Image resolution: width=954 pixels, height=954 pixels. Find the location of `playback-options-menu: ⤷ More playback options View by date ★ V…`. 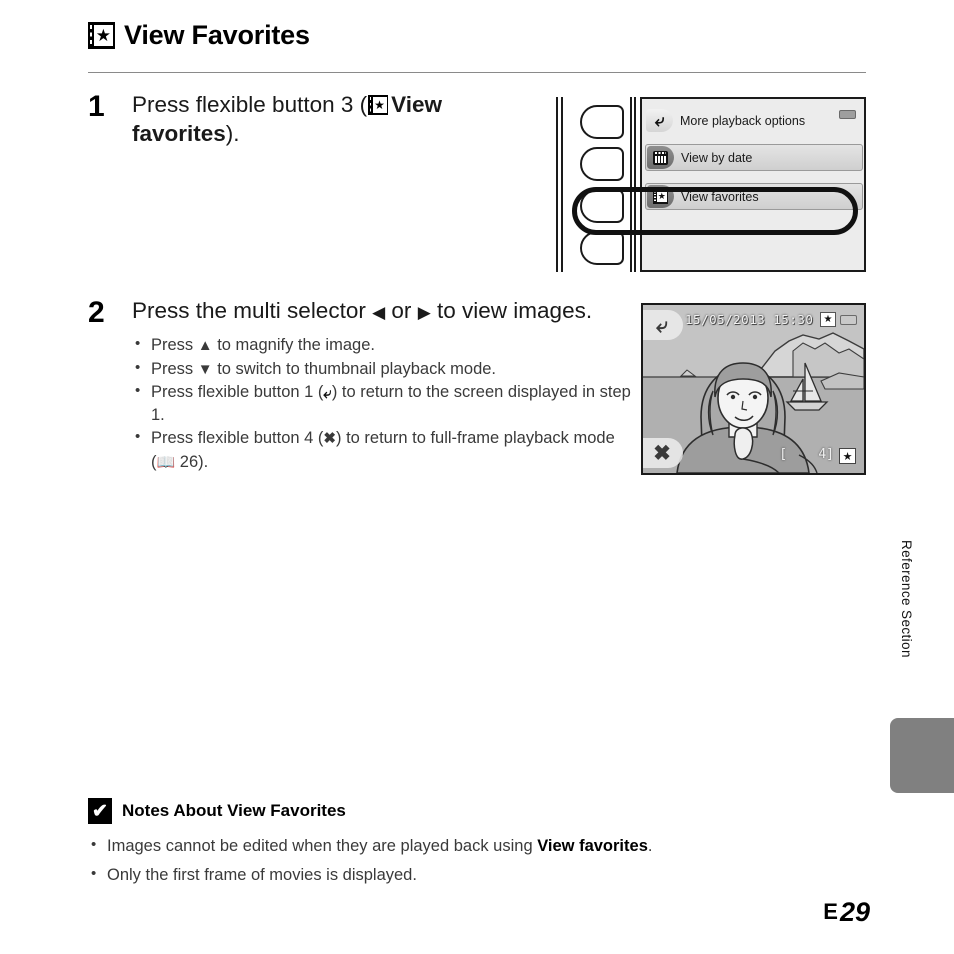

playback-options-menu: ⤷ More playback options View by date ★ V… is located at coordinates (753, 184).